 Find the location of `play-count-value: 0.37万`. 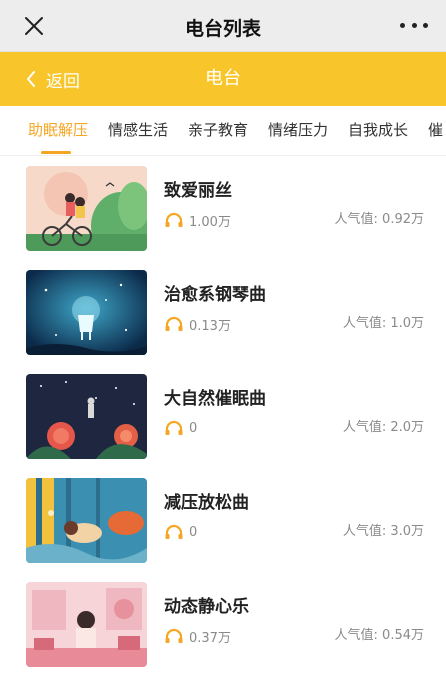

play-count-value: 0.37万 is located at coordinates (210, 638).